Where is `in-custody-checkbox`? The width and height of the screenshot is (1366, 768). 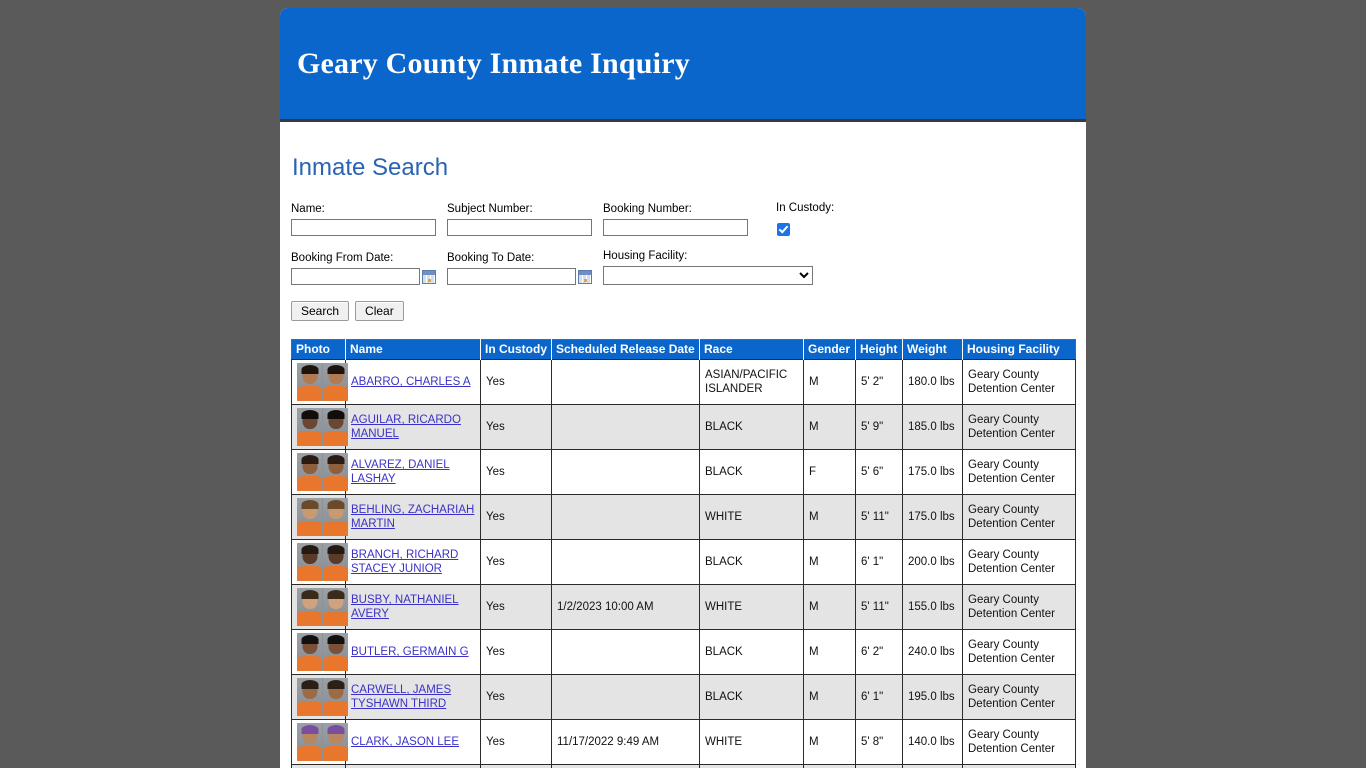 in-custody-checkbox is located at coordinates (783, 229).